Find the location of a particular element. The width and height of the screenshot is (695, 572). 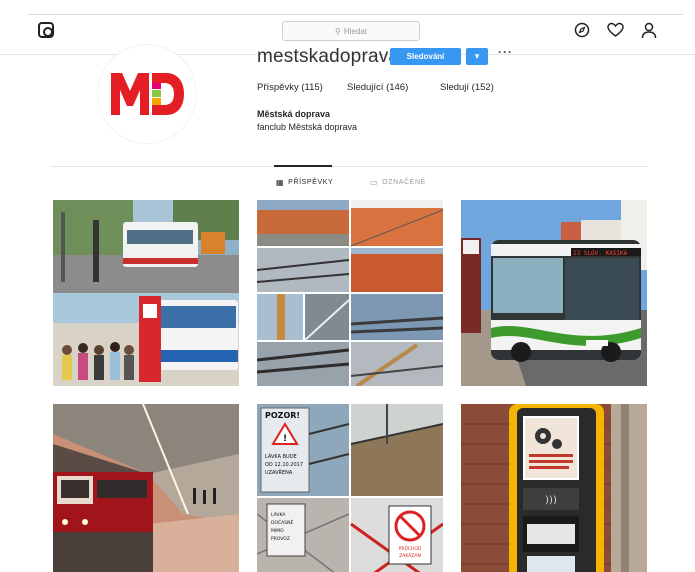

post-ticket-machine: ))) is located at coordinates (554, 488).